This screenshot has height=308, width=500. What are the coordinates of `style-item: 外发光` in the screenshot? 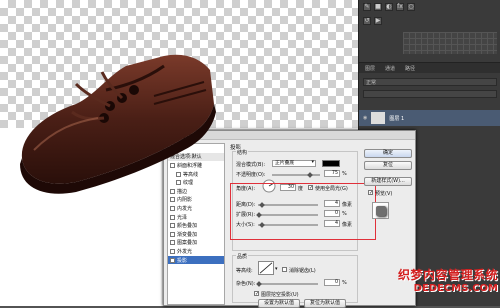 It's located at (196, 251).